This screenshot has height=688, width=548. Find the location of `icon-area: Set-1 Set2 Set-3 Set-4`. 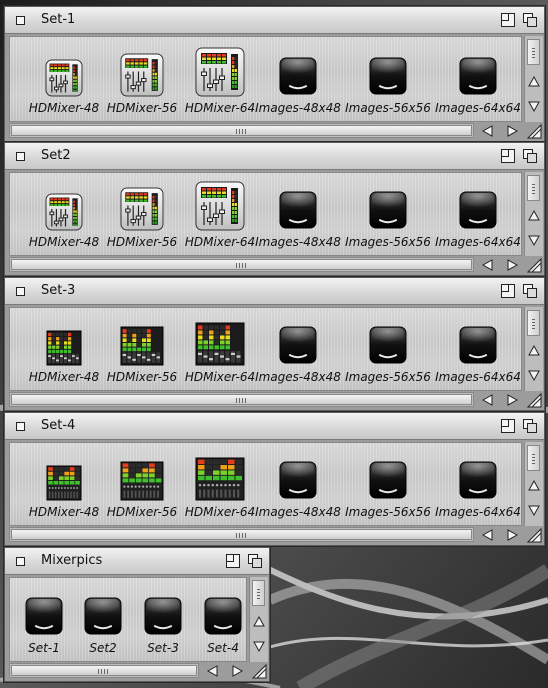

icon-area: Set-1 Set2 Set-3 Set-4 is located at coordinates (128, 619).